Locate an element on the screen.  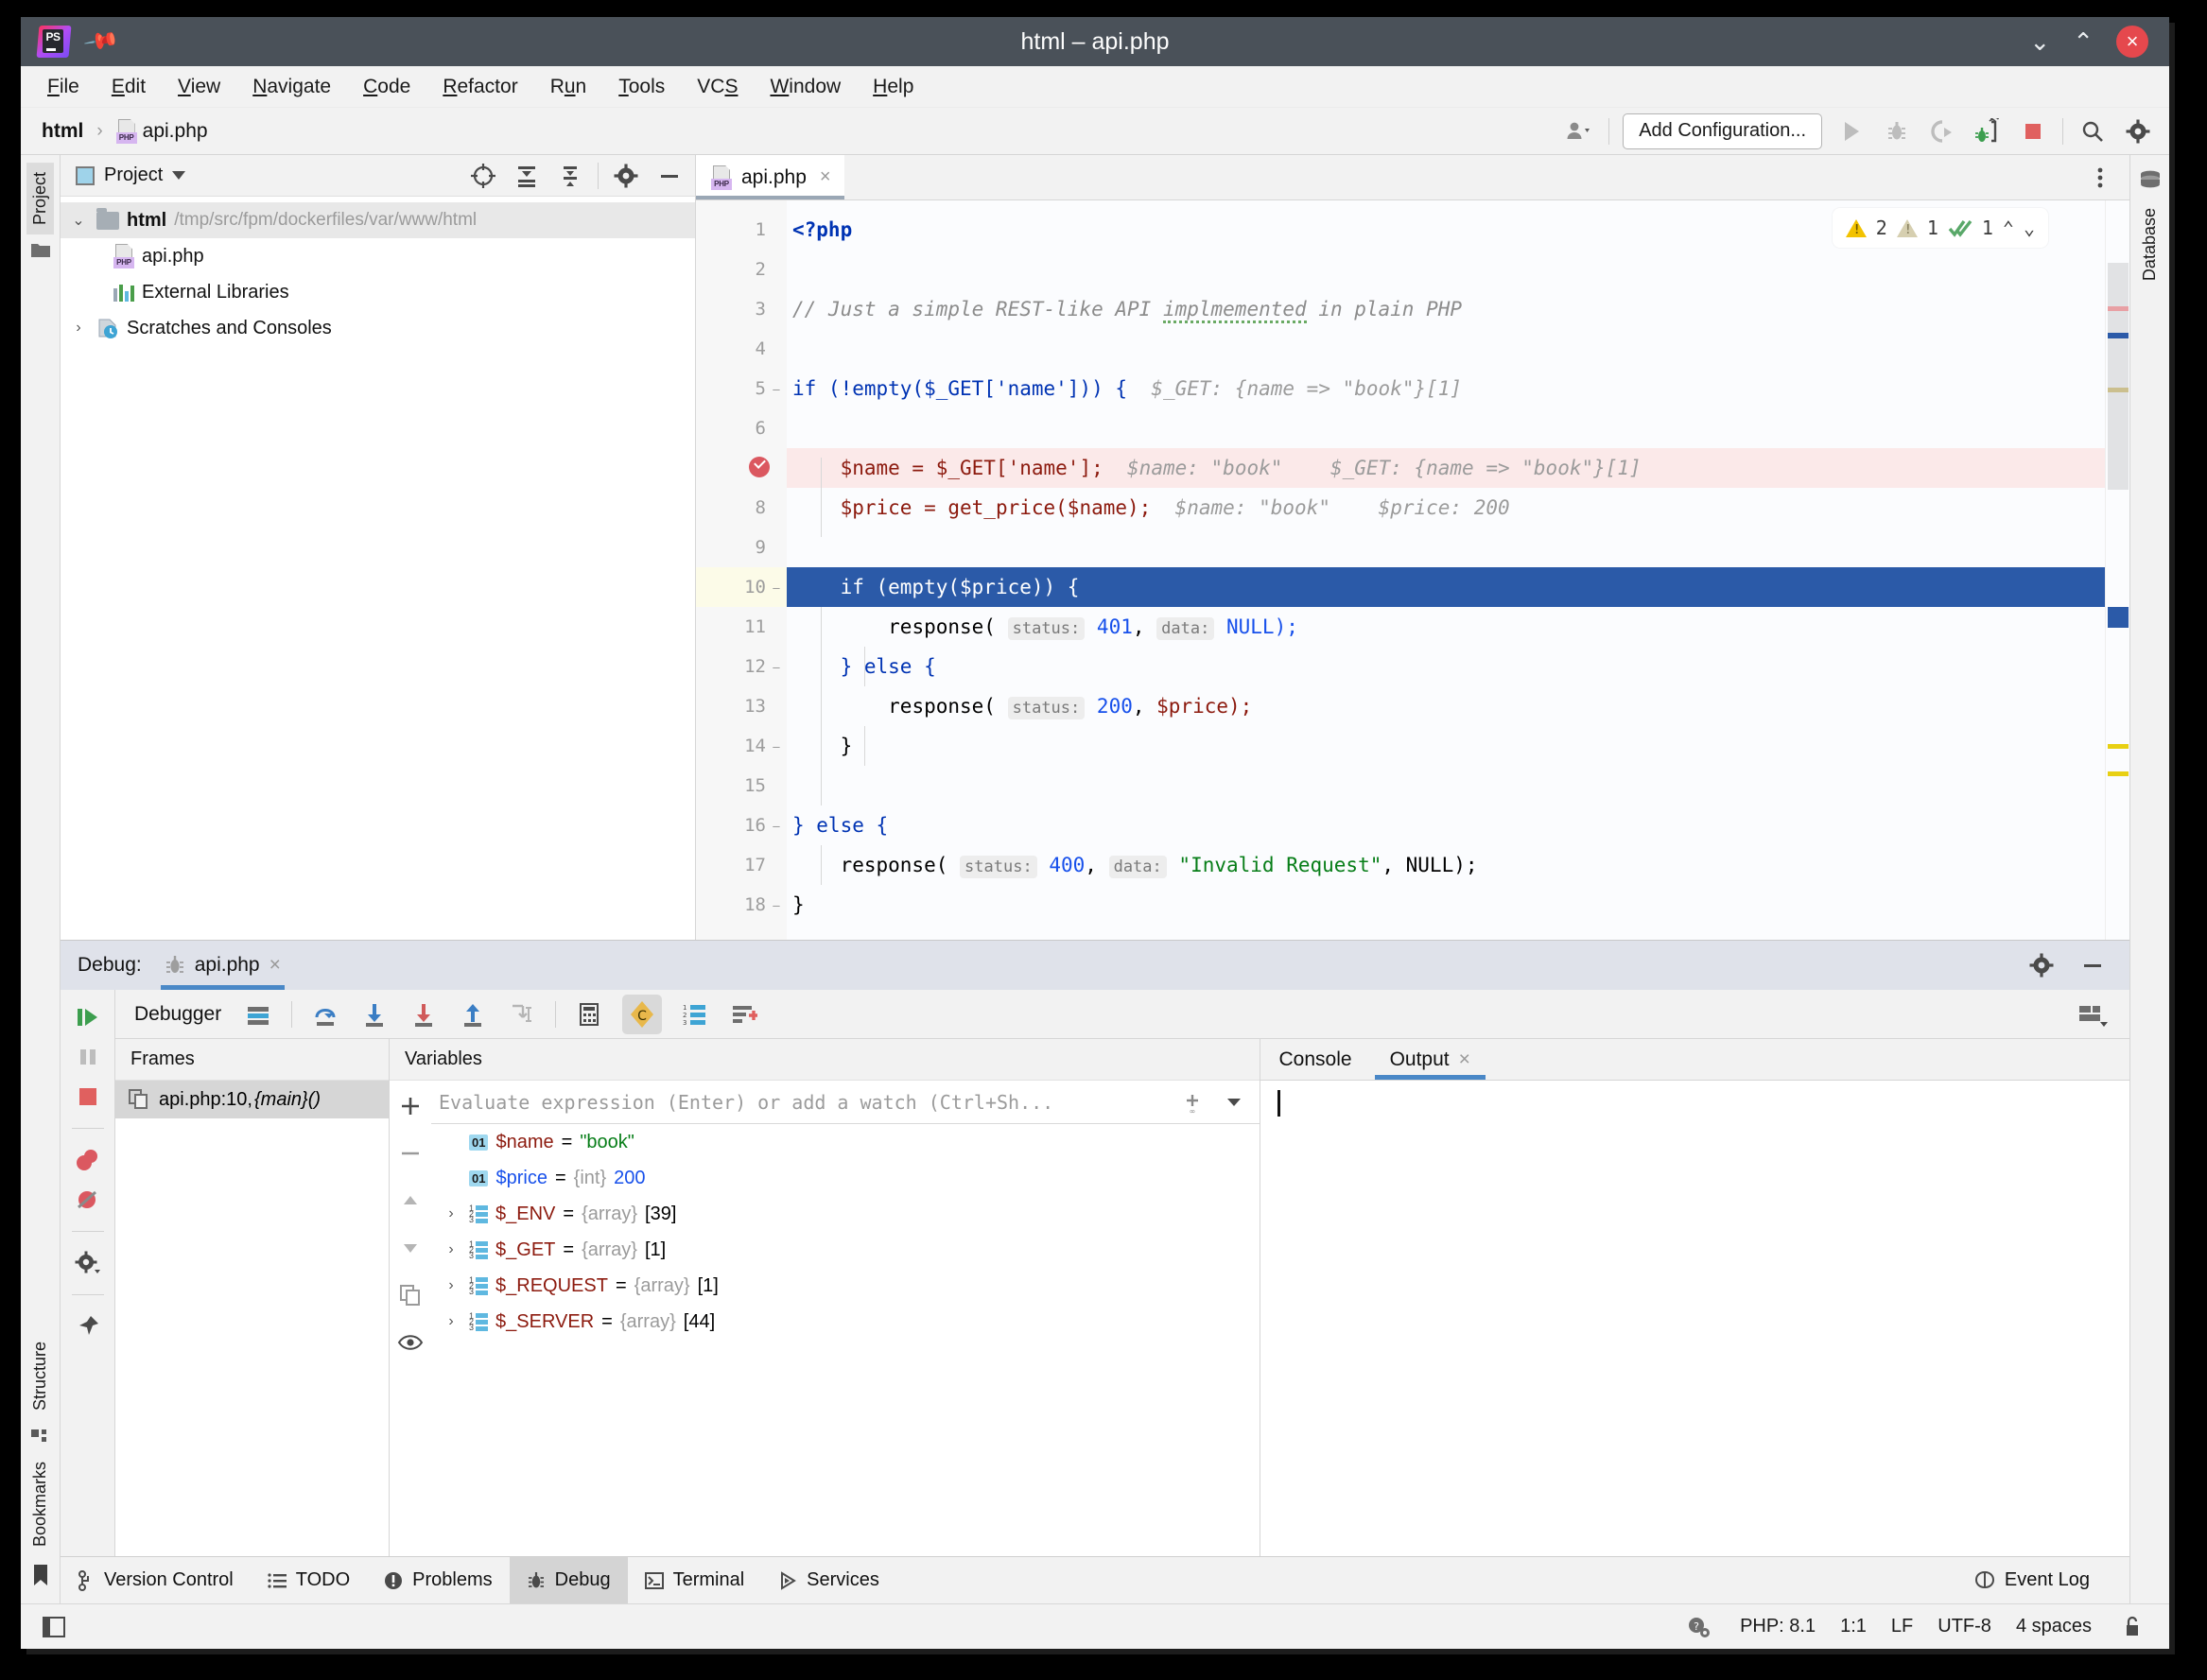
tool-tab-todo: TODO is located at coordinates (309, 1580).